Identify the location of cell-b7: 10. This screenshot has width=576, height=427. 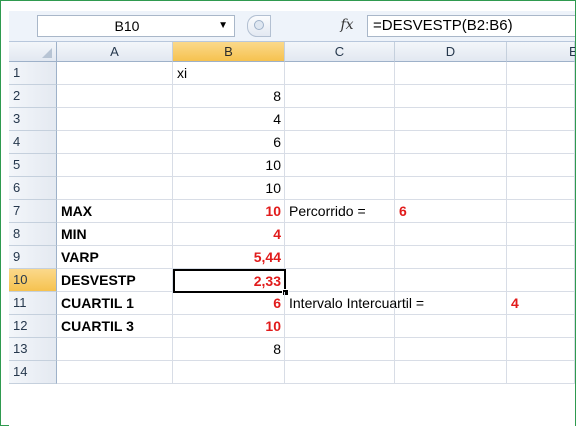
(229, 211).